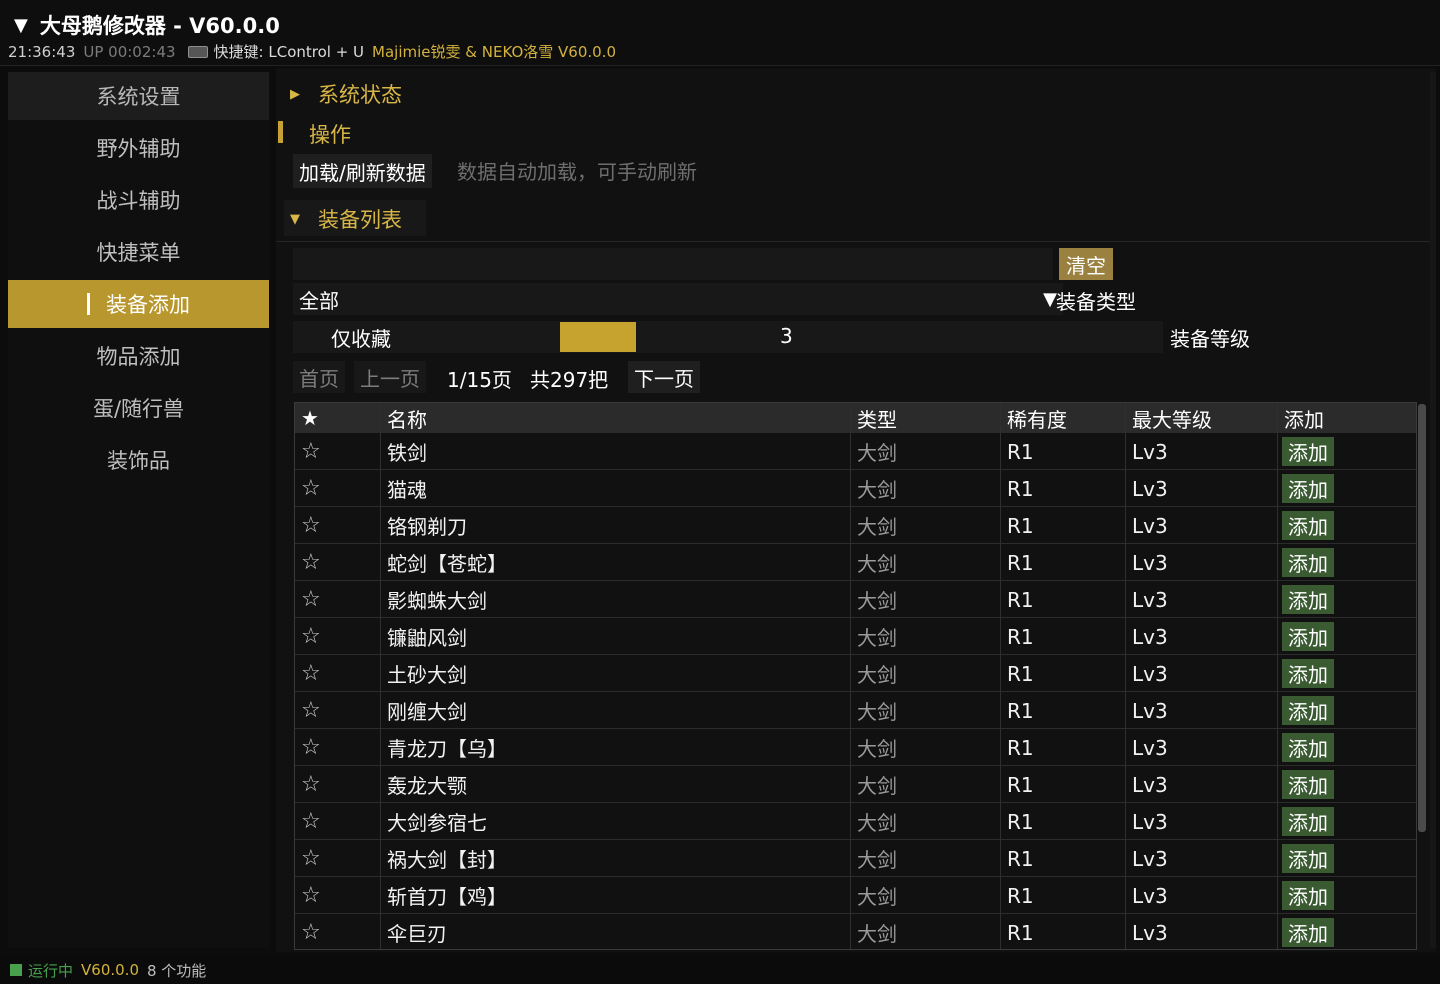 Image resolution: width=1440 pixels, height=984 pixels. I want to click on status-bar: 运行中 V60.0.0 8 个功能, so click(720, 970).